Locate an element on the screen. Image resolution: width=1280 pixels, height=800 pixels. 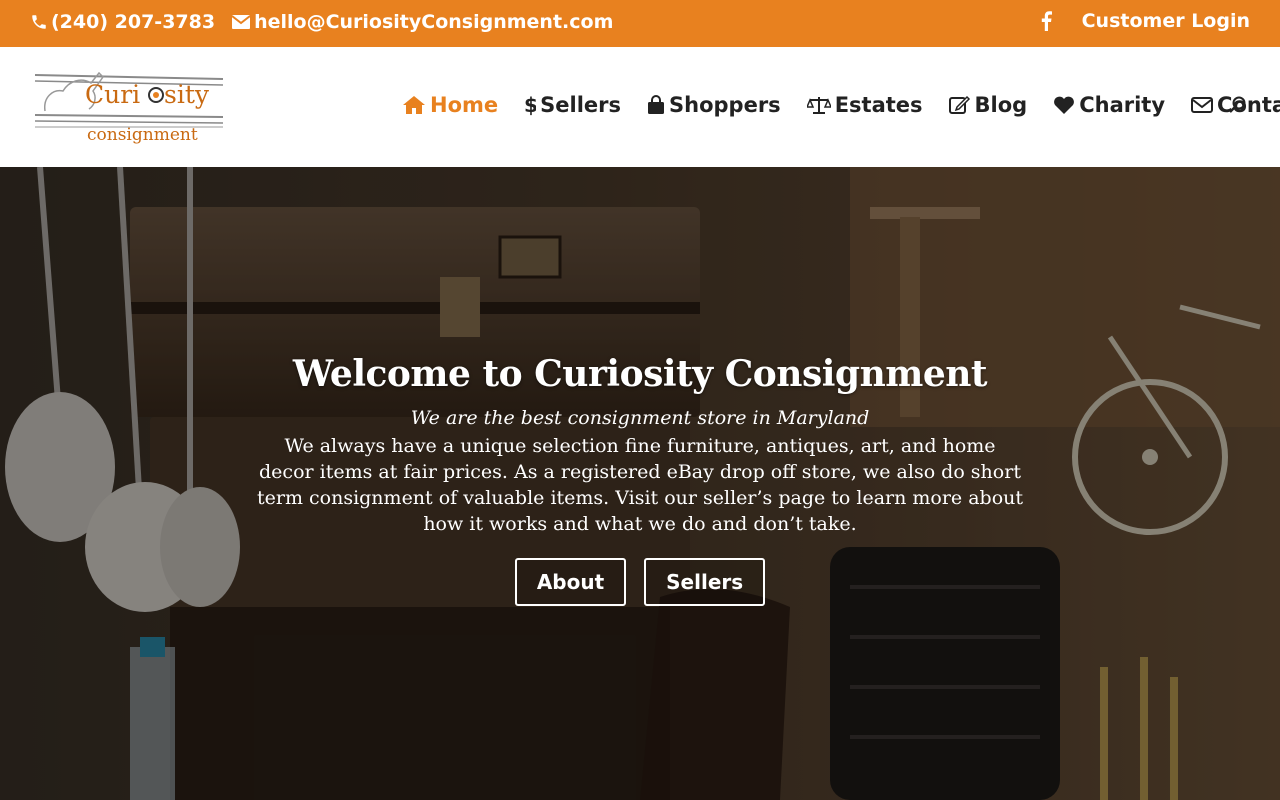
facebook-icon is located at coordinates (1046, 21).